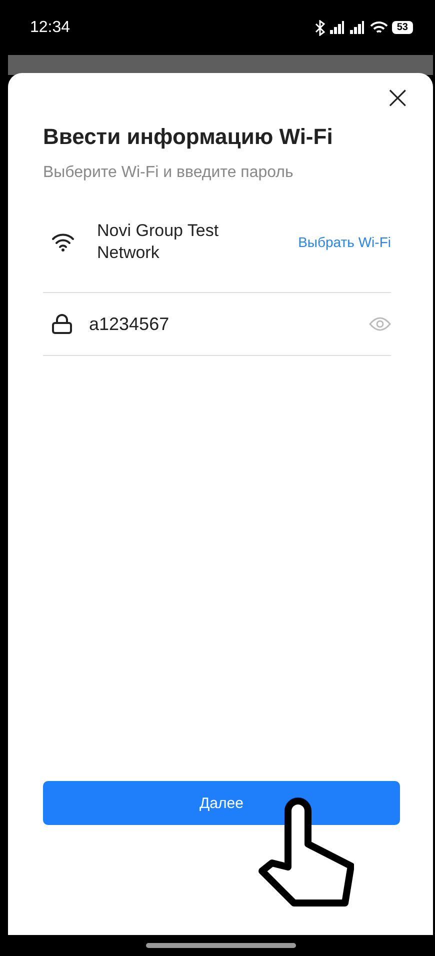 The image size is (435, 956). I want to click on bluetooth-icon, so click(320, 28).